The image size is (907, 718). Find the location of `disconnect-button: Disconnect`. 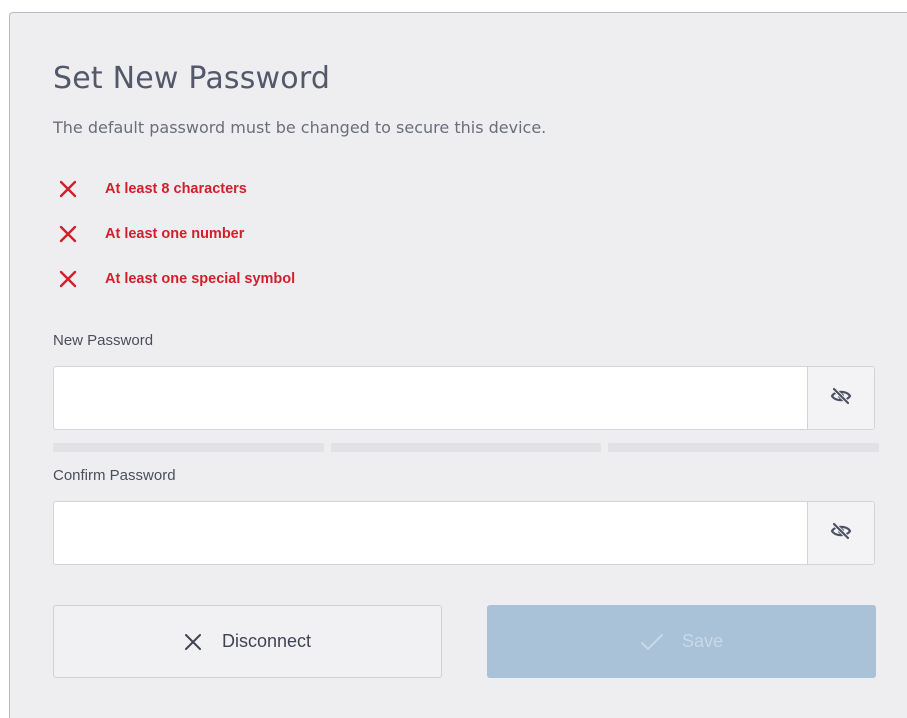

disconnect-button: Disconnect is located at coordinates (247, 641).